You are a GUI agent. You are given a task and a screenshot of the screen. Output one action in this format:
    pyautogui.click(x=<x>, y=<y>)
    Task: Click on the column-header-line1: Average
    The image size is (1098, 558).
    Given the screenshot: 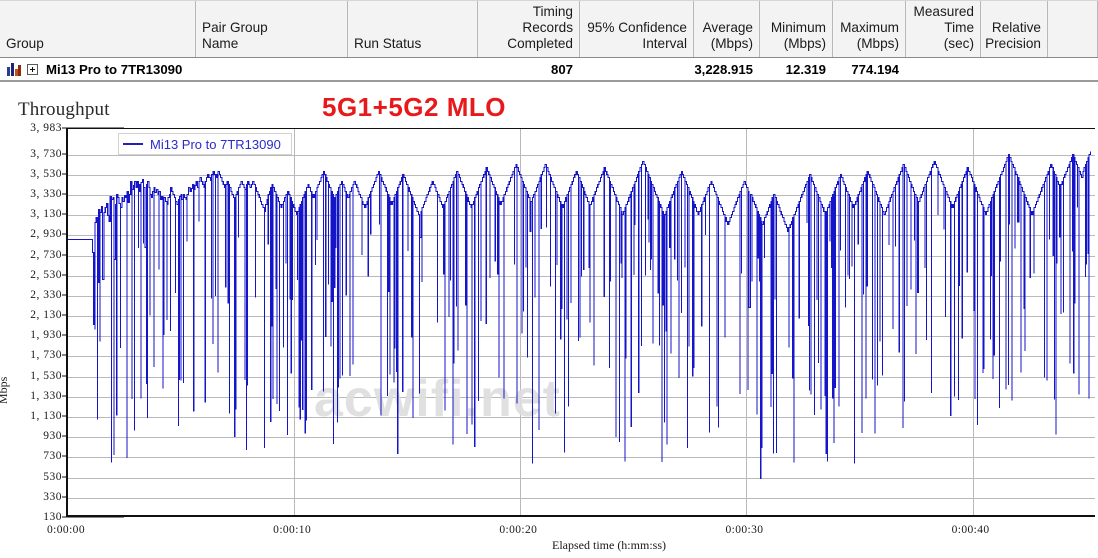 What is the action you would take?
    pyautogui.click(x=727, y=27)
    